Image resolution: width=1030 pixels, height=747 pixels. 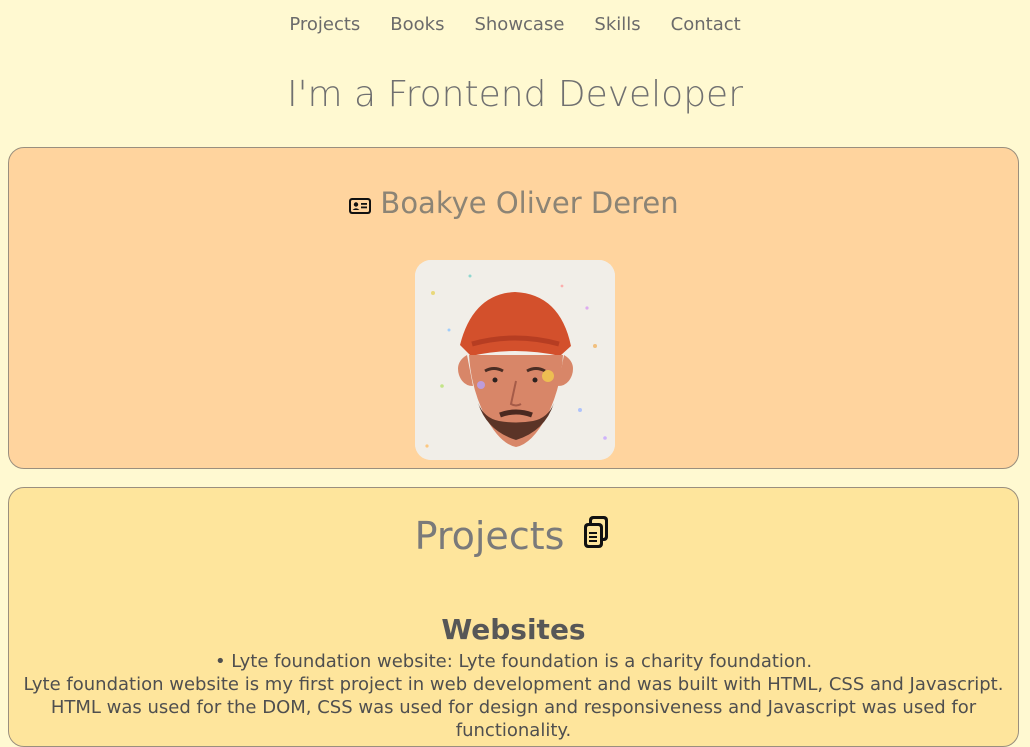 I want to click on nav-contact-link: Contact, so click(x=706, y=24).